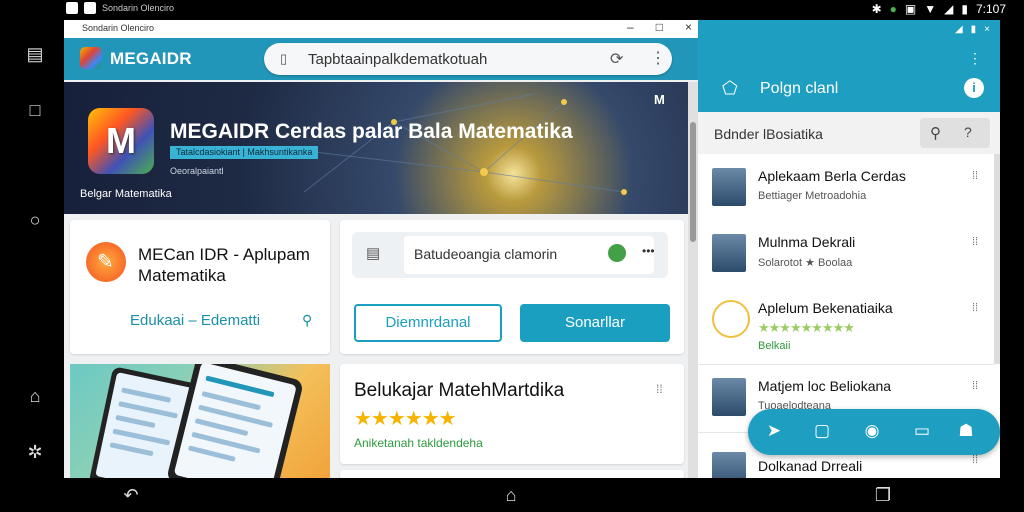  I want to click on list-item: Mulnma Dekrali Solarotot ★ Boolaa ⁞⁞, so click(846, 255).